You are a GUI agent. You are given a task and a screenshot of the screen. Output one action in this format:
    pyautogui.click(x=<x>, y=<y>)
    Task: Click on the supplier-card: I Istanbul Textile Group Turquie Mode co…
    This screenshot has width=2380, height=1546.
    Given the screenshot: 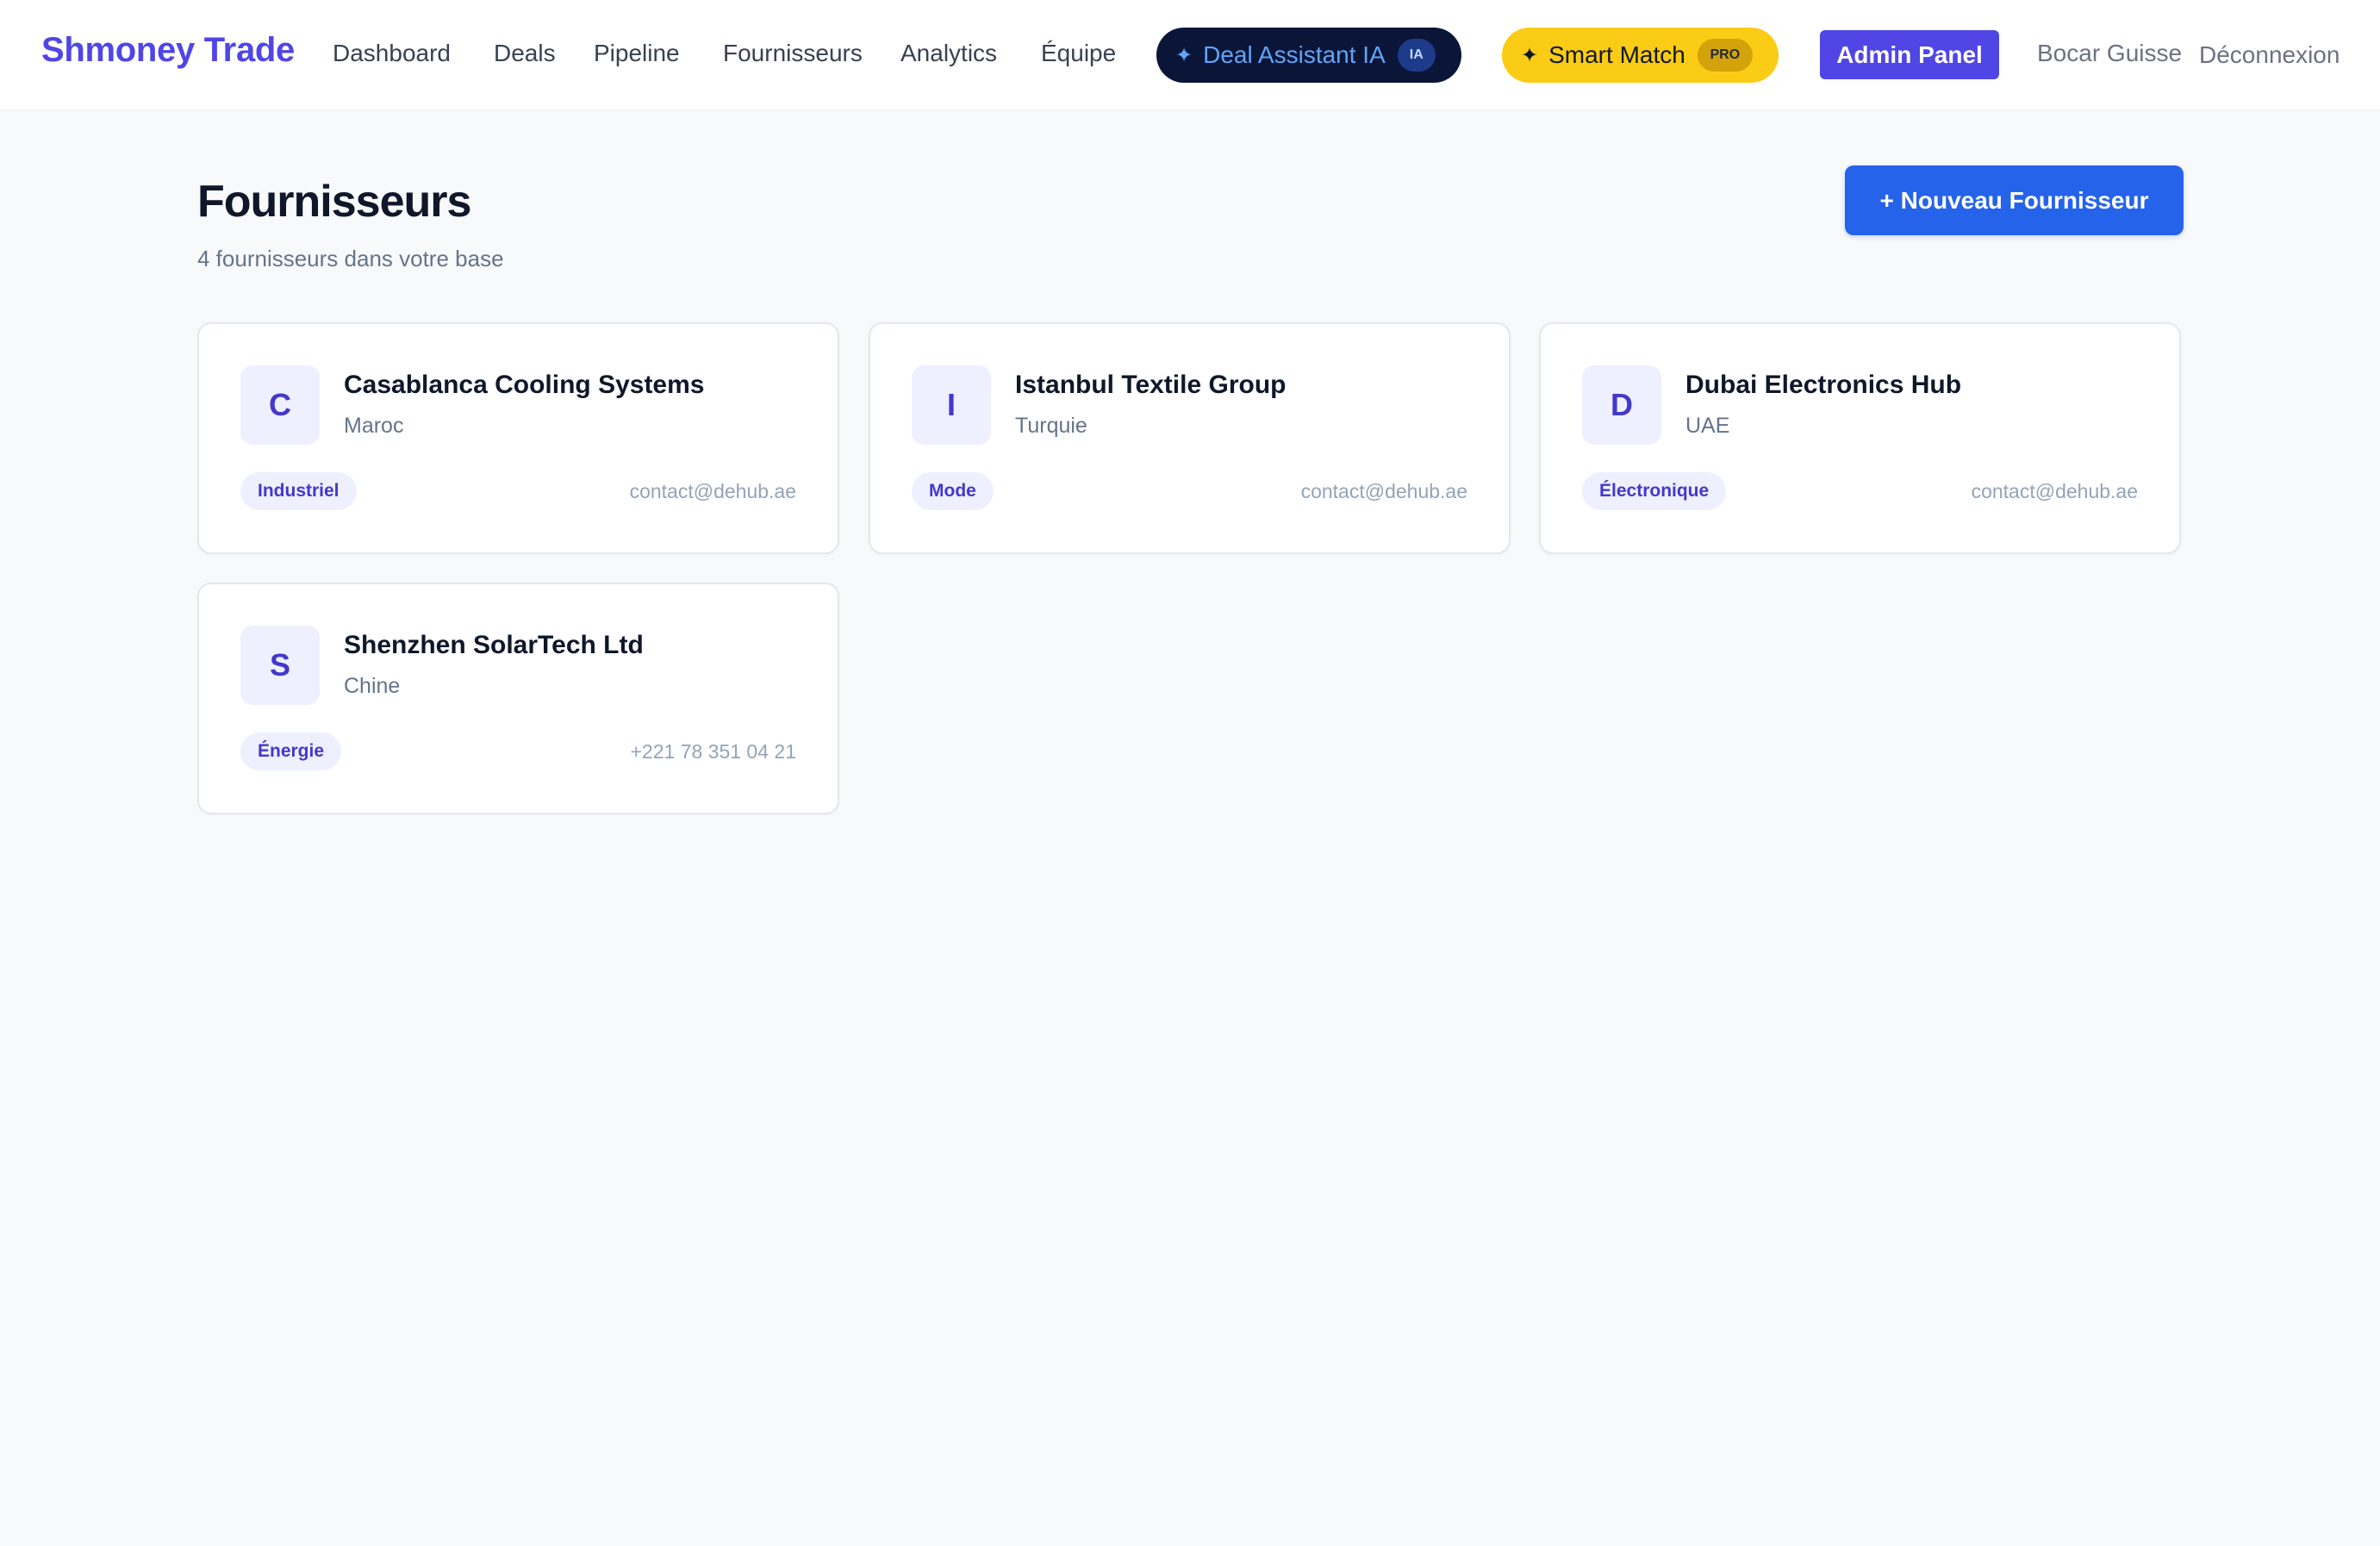 What is the action you would take?
    pyautogui.click(x=1190, y=438)
    